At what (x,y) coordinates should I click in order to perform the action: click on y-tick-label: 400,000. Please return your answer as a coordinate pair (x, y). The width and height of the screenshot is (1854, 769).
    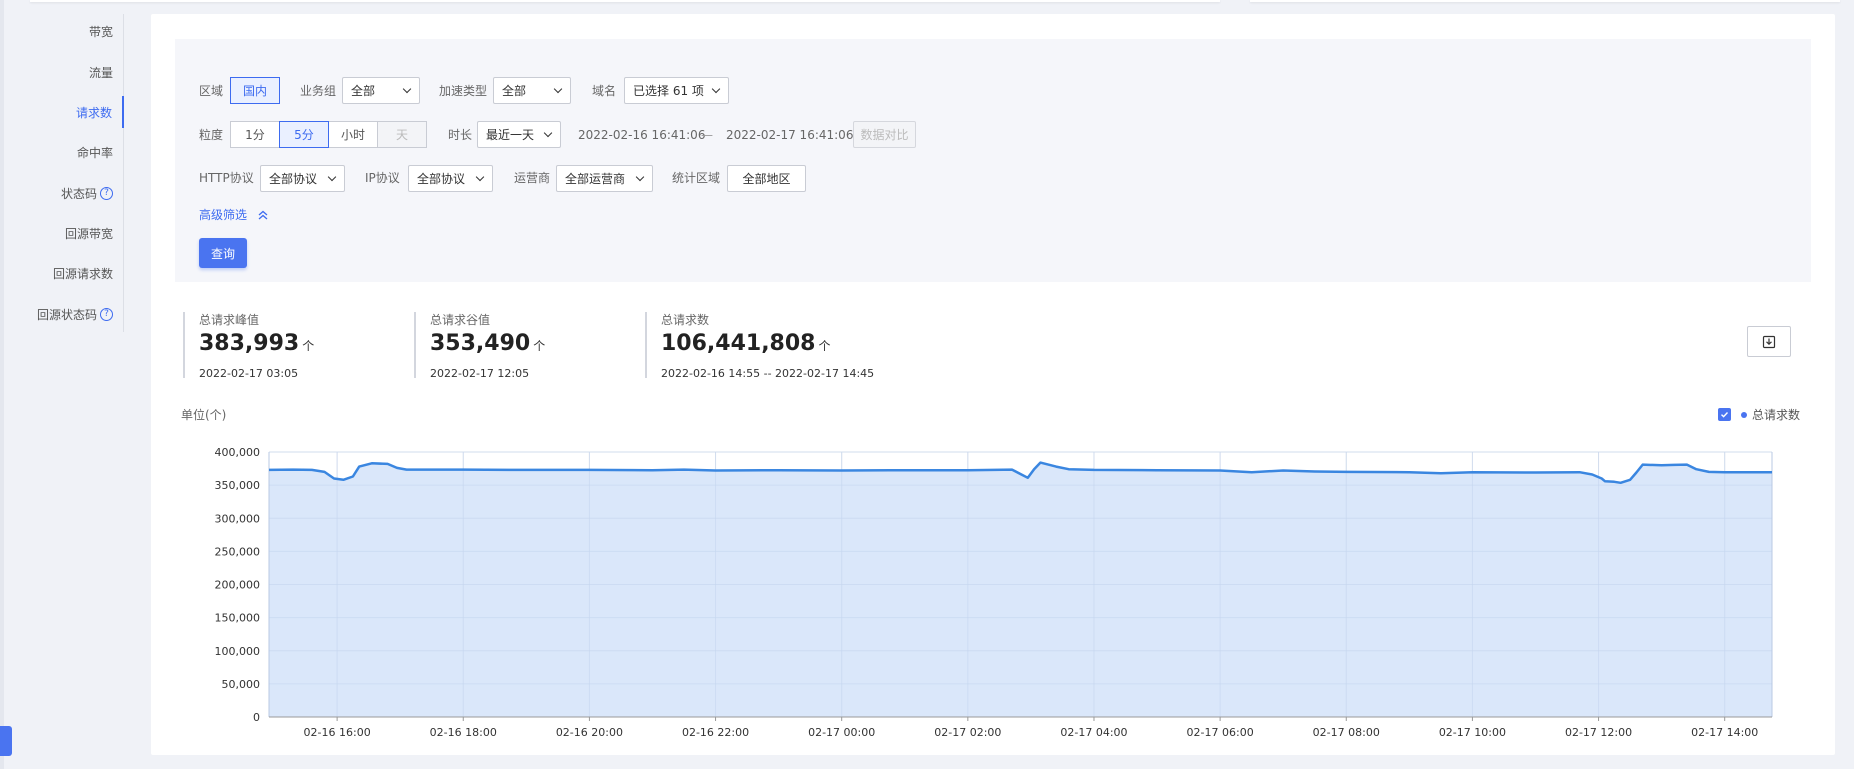
    Looking at the image, I should click on (238, 452).